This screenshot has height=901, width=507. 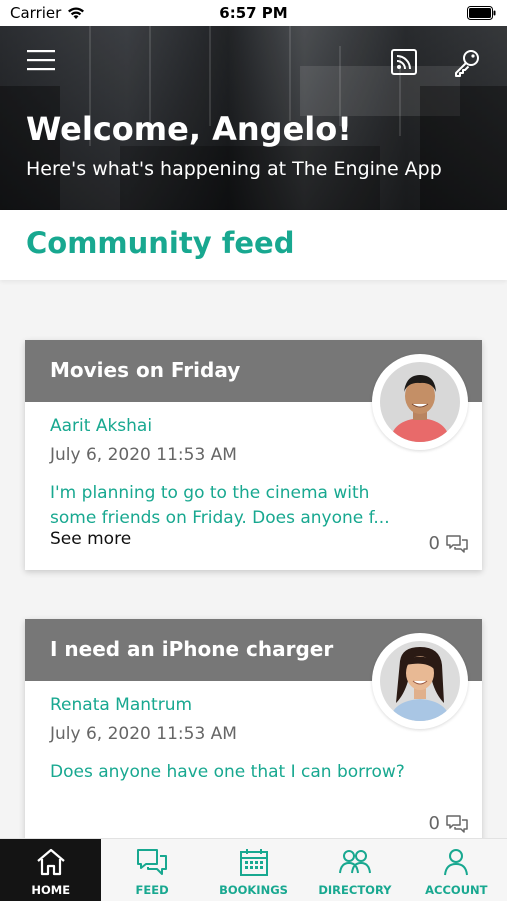 I want to click on see-more-link: See more, so click(x=90, y=539).